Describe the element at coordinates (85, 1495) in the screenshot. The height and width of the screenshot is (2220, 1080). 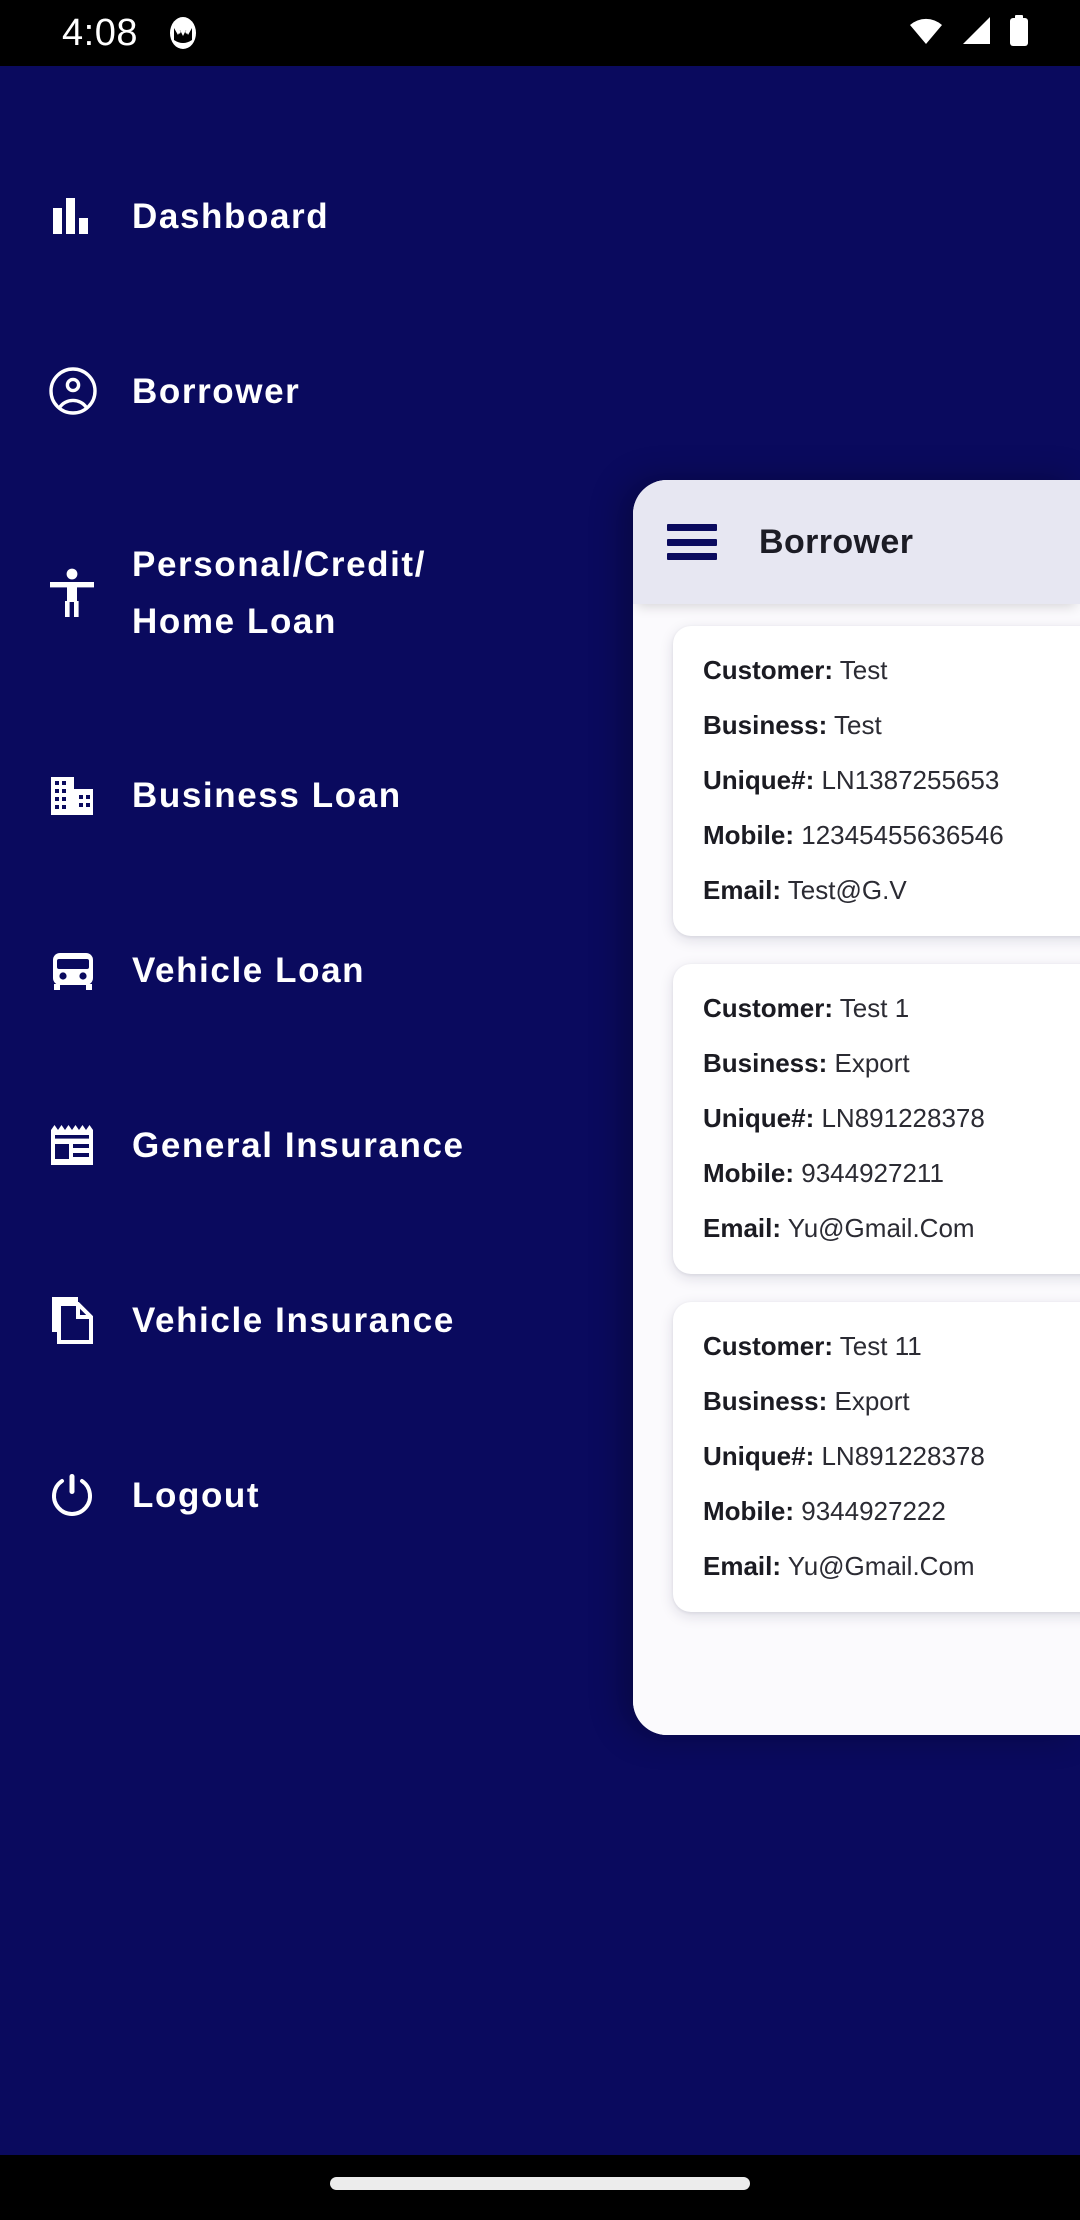
I see `power-icon` at that location.